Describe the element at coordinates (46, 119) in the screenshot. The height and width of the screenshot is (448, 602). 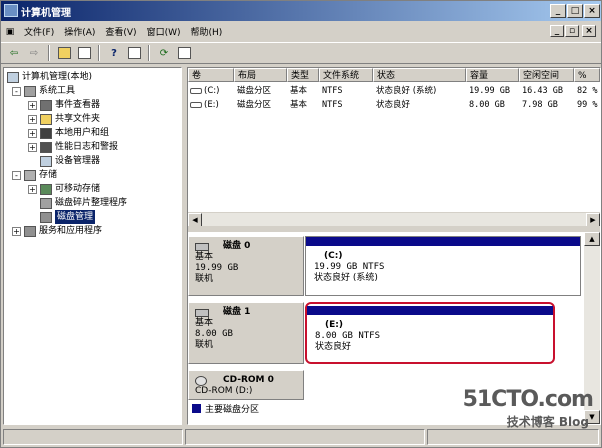
I see `shared-folder-icon` at that location.